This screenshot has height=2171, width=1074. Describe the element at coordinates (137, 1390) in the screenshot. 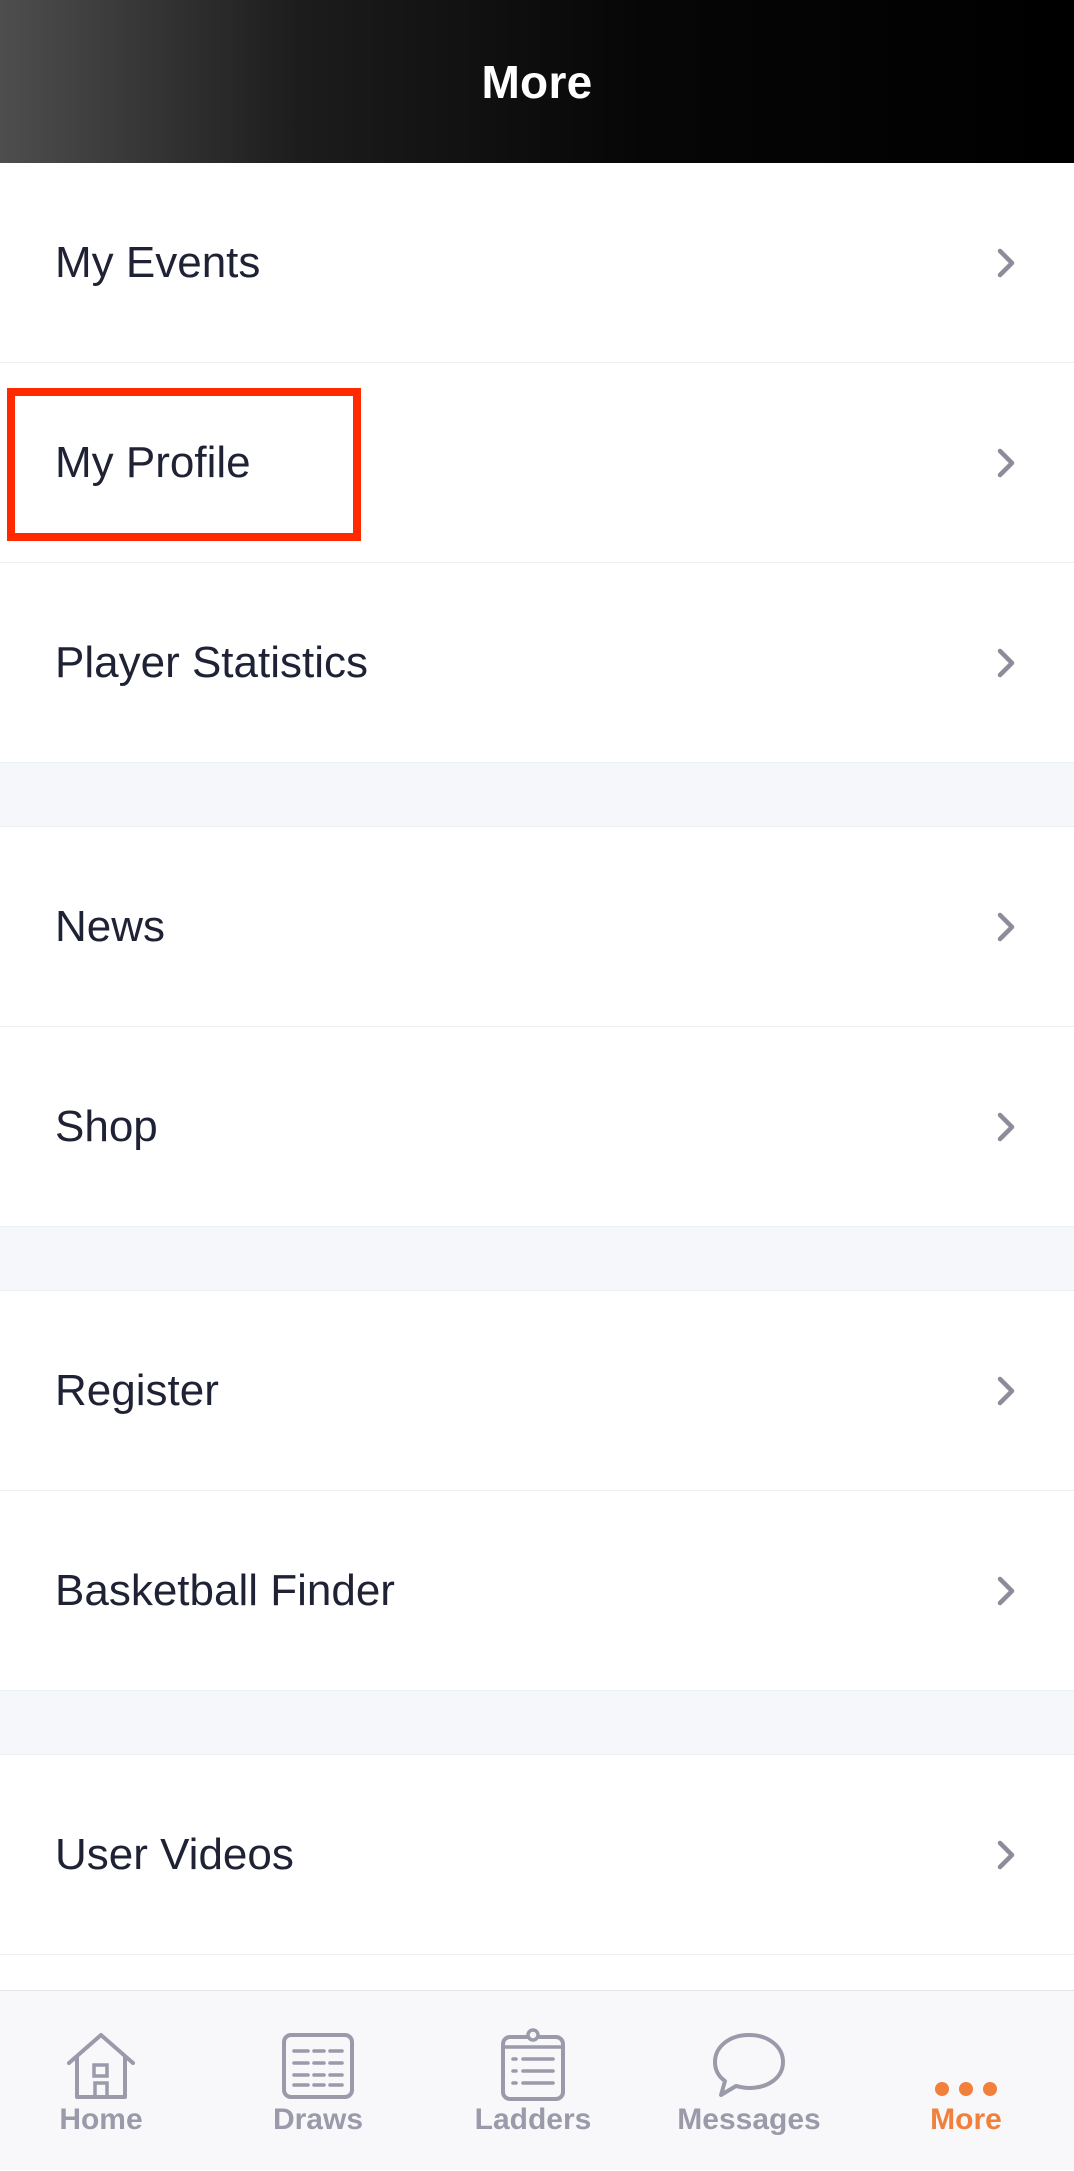

I see `menu-item-label: Register` at that location.